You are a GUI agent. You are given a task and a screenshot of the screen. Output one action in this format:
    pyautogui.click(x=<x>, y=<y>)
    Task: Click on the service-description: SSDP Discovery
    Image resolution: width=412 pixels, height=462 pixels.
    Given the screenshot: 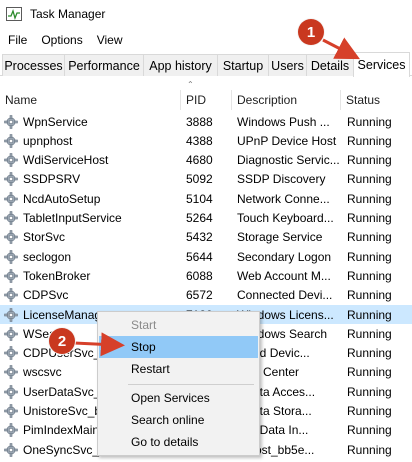 What is the action you would take?
    pyautogui.click(x=281, y=179)
    